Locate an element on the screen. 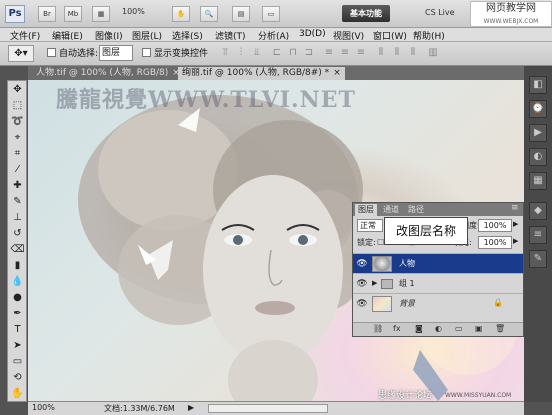 The width and height of the screenshot is (552, 415). quick-select-tool-icon: ⌖ is located at coordinates (17, 138).